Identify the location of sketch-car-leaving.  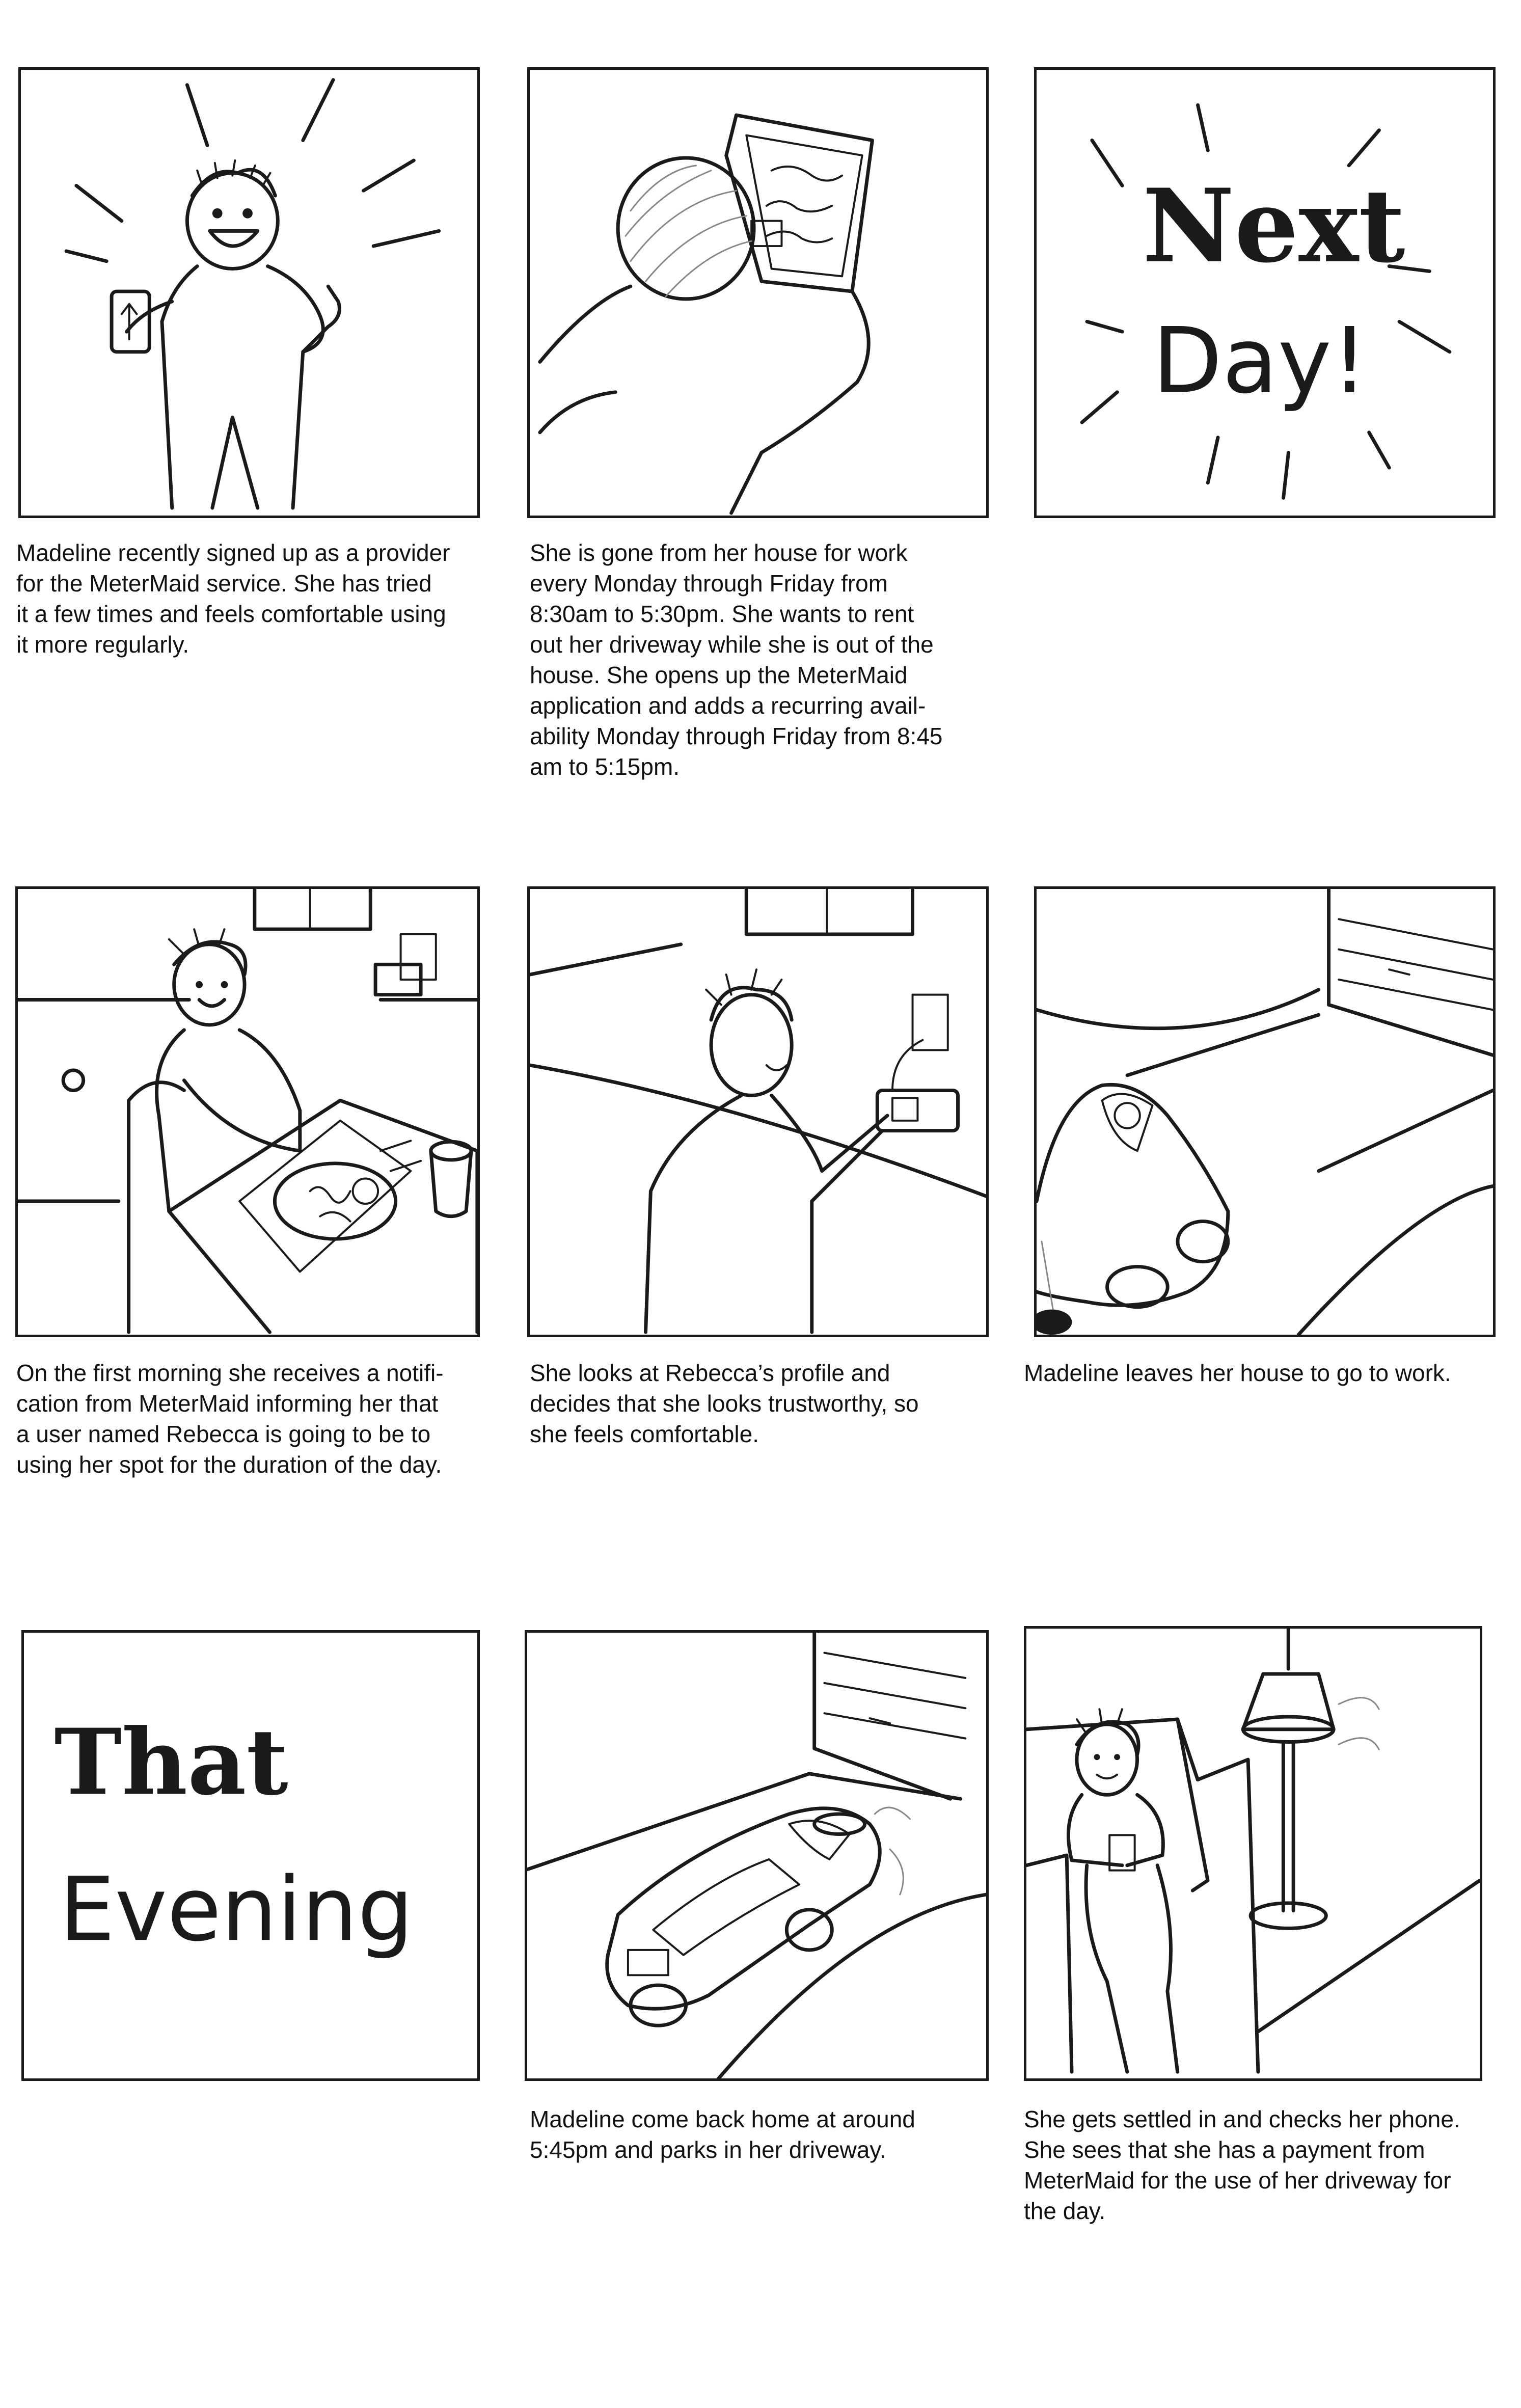
(1265, 1112).